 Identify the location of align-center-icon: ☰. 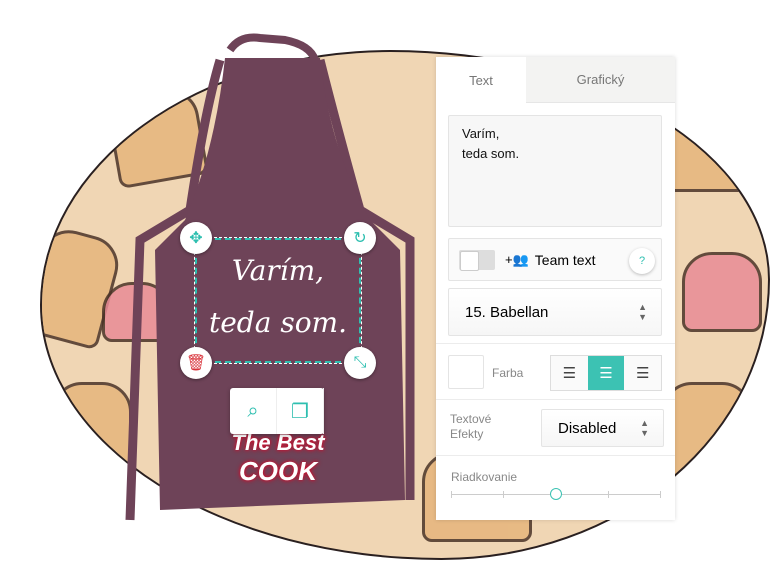
(606, 373).